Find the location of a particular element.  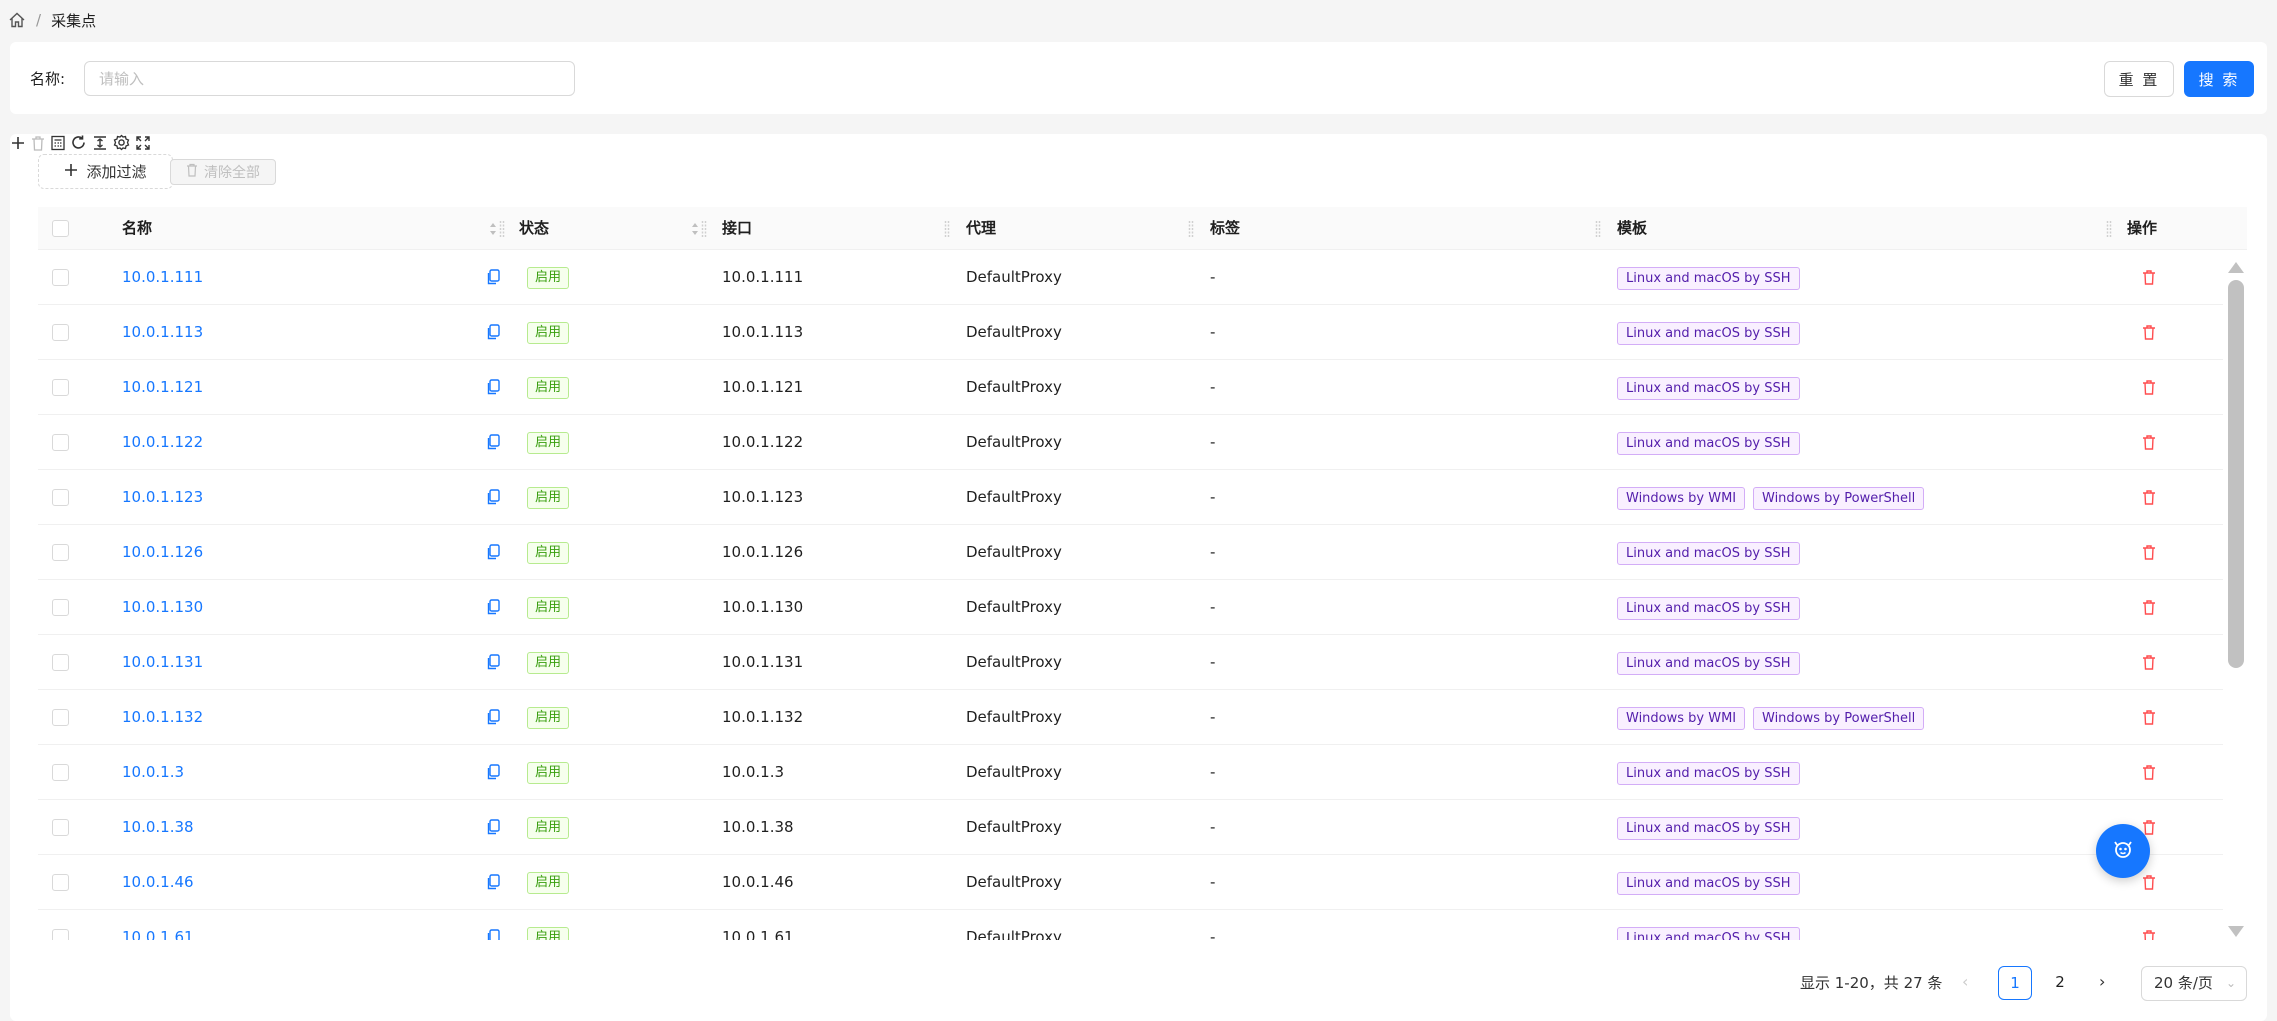

collector-name-link: 10.0.1.38 is located at coordinates (158, 827).